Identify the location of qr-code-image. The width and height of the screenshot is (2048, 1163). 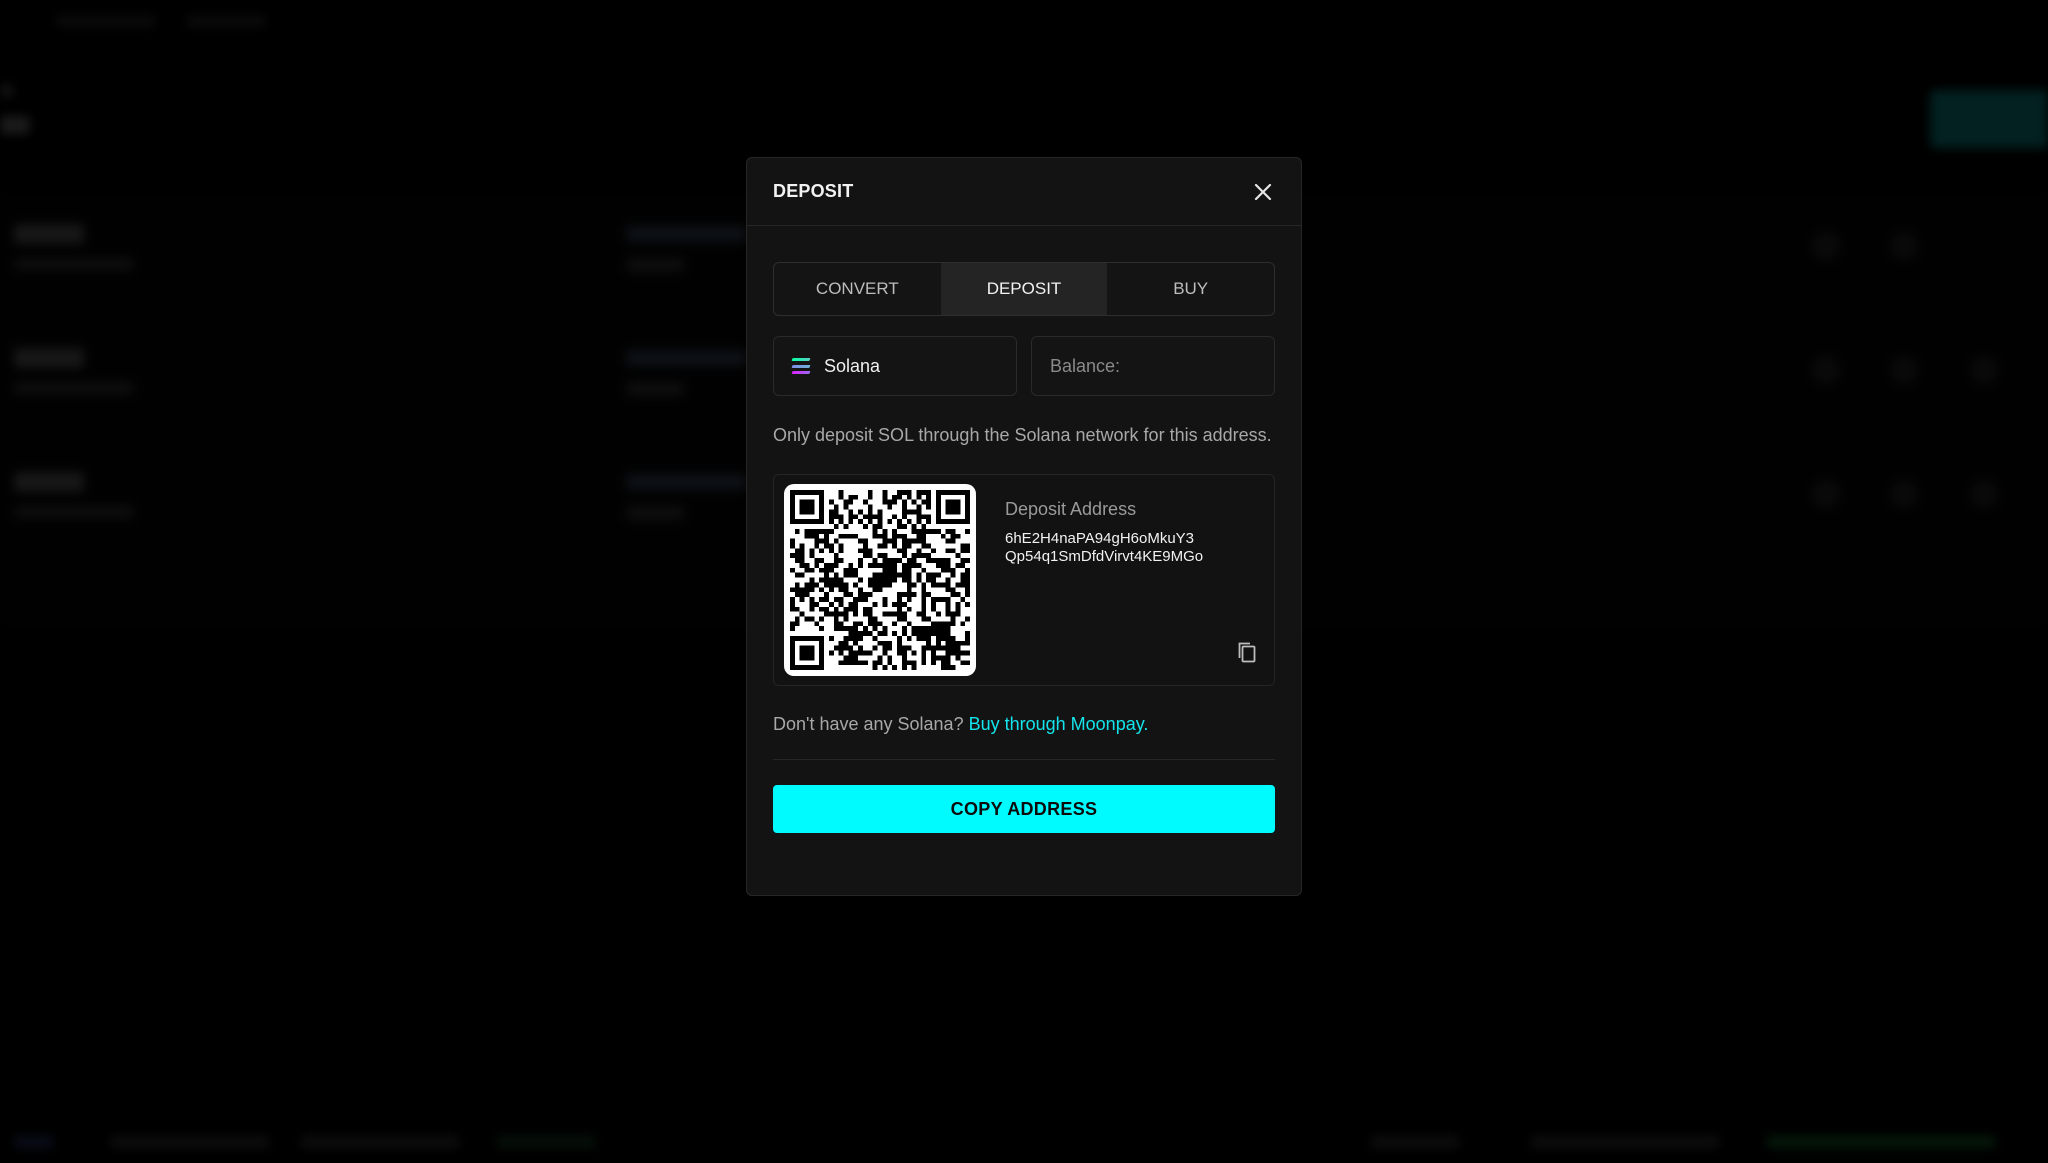
(880, 580).